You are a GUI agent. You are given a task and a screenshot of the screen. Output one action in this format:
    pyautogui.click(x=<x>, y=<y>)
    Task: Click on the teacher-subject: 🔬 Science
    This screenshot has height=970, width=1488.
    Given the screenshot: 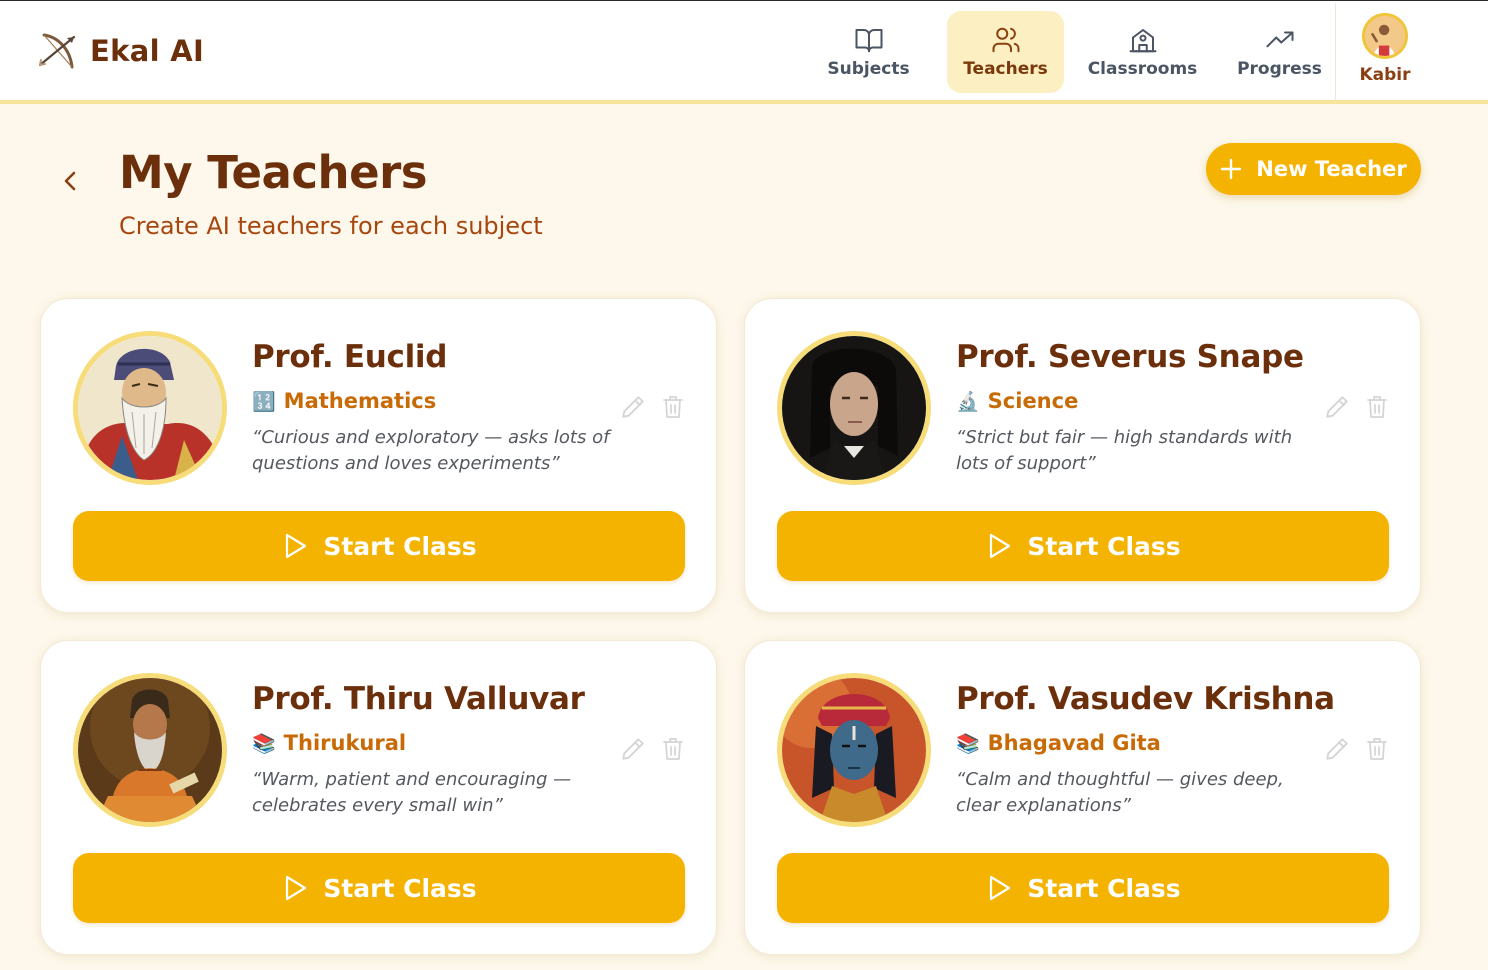 What is the action you would take?
    pyautogui.click(x=1017, y=401)
    